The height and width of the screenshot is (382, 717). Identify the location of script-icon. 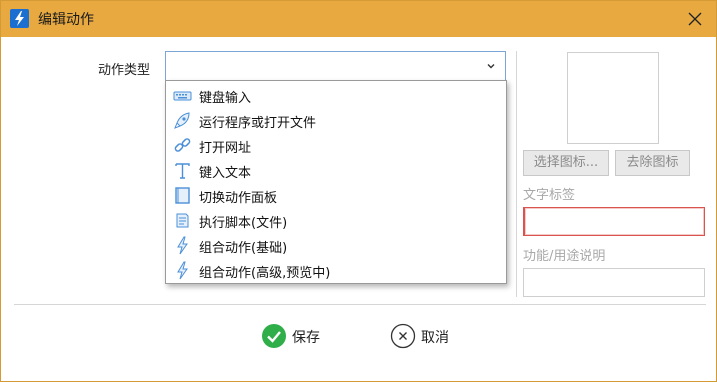
(182, 220).